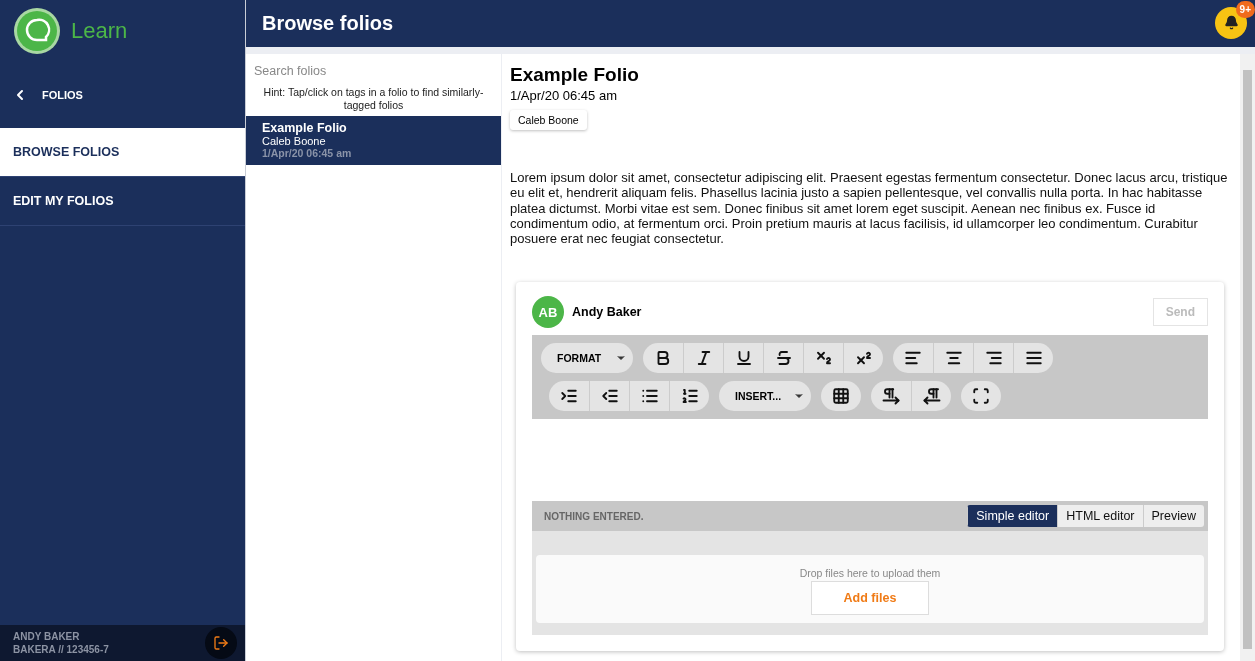 This screenshot has height=661, width=1255. What do you see at coordinates (743, 358) in the screenshot?
I see `underline-icon` at bounding box center [743, 358].